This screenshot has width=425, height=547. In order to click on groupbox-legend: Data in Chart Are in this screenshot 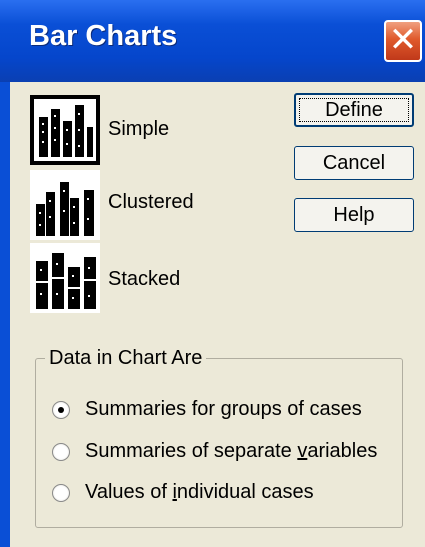, I will do `click(126, 358)`.